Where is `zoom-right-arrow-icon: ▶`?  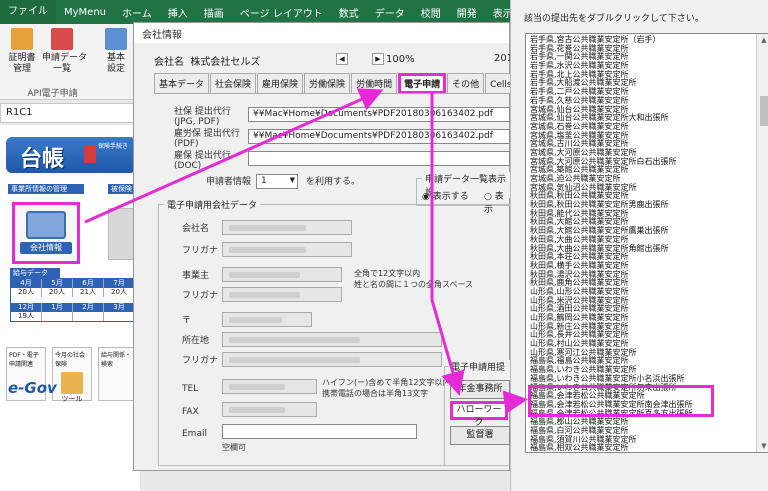
zoom-right-arrow-icon: ▶ is located at coordinates (378, 59).